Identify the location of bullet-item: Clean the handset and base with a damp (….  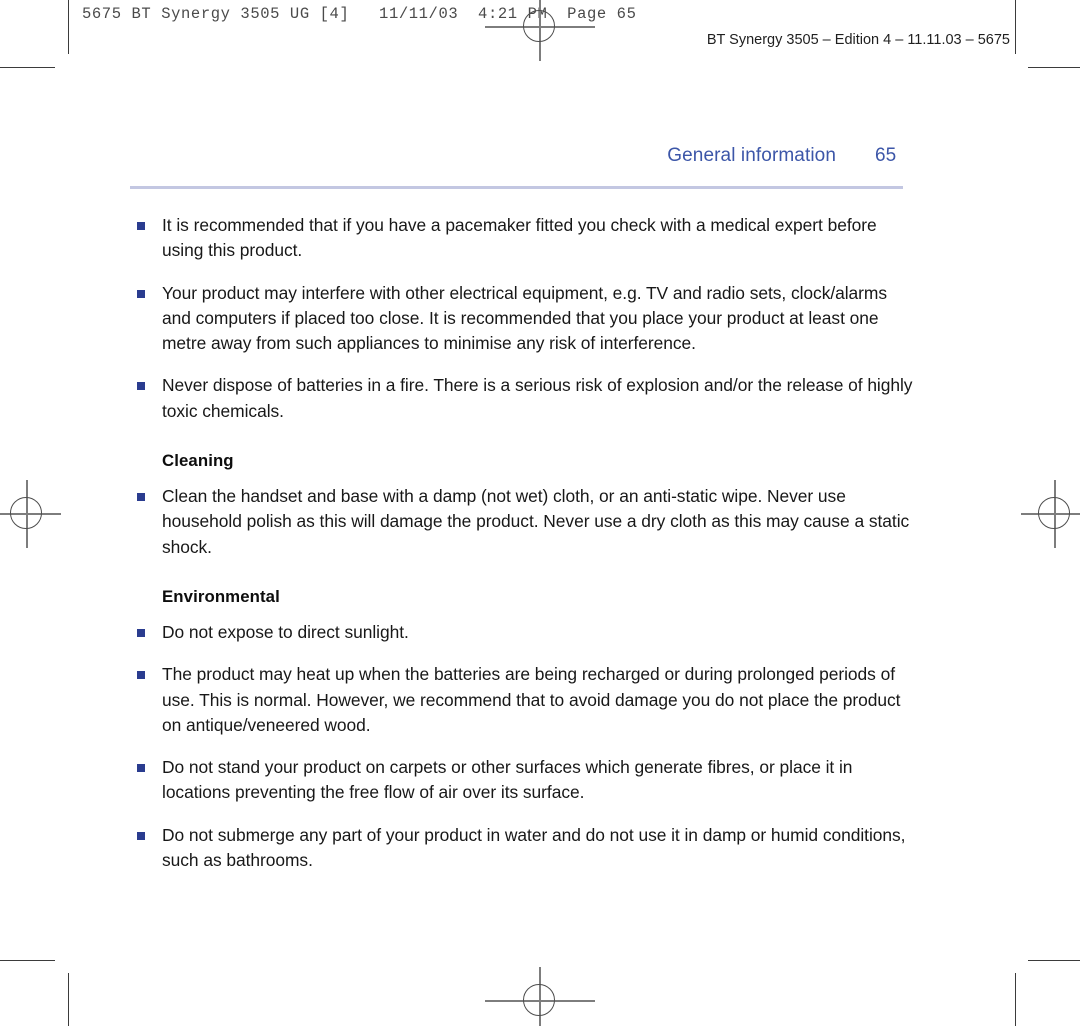
(525, 522).